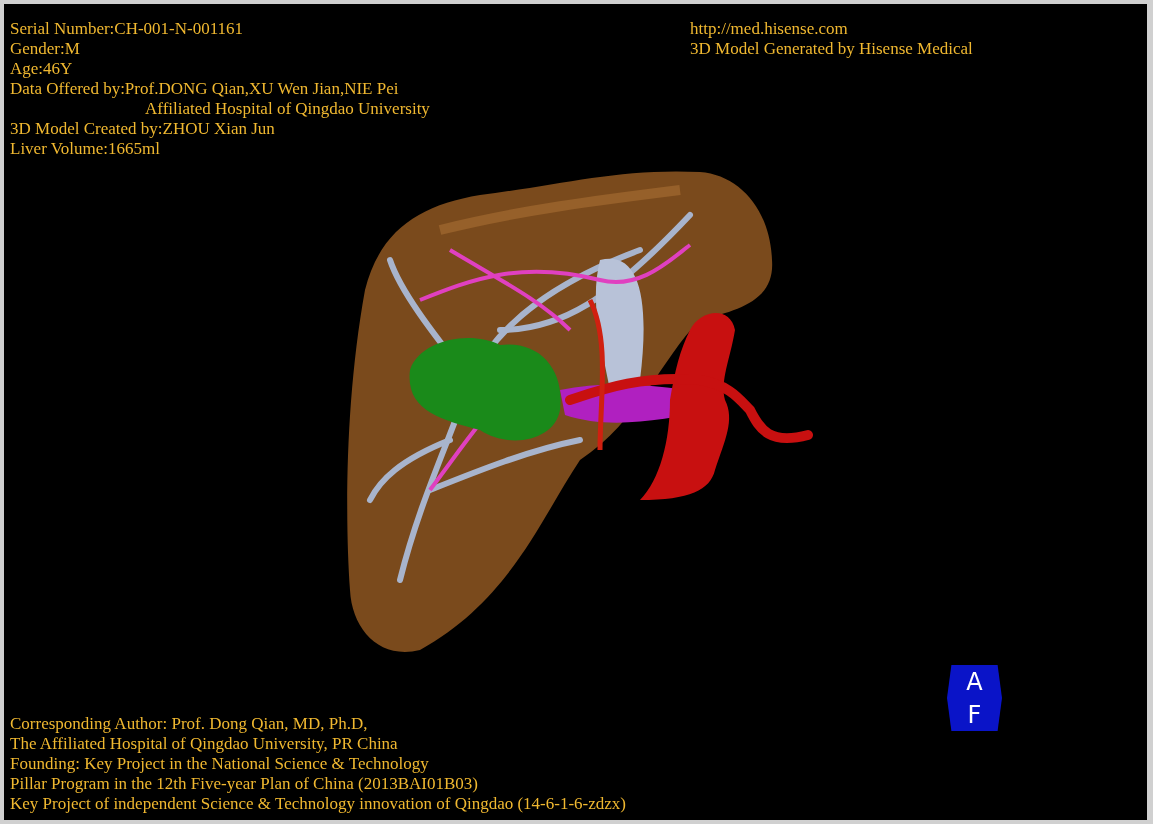 Image resolution: width=1153 pixels, height=824 pixels. I want to click on info-text: Data Offered by:Prof.DONG Qian,XU Wen Jian,NIE Pei, so click(204, 89).